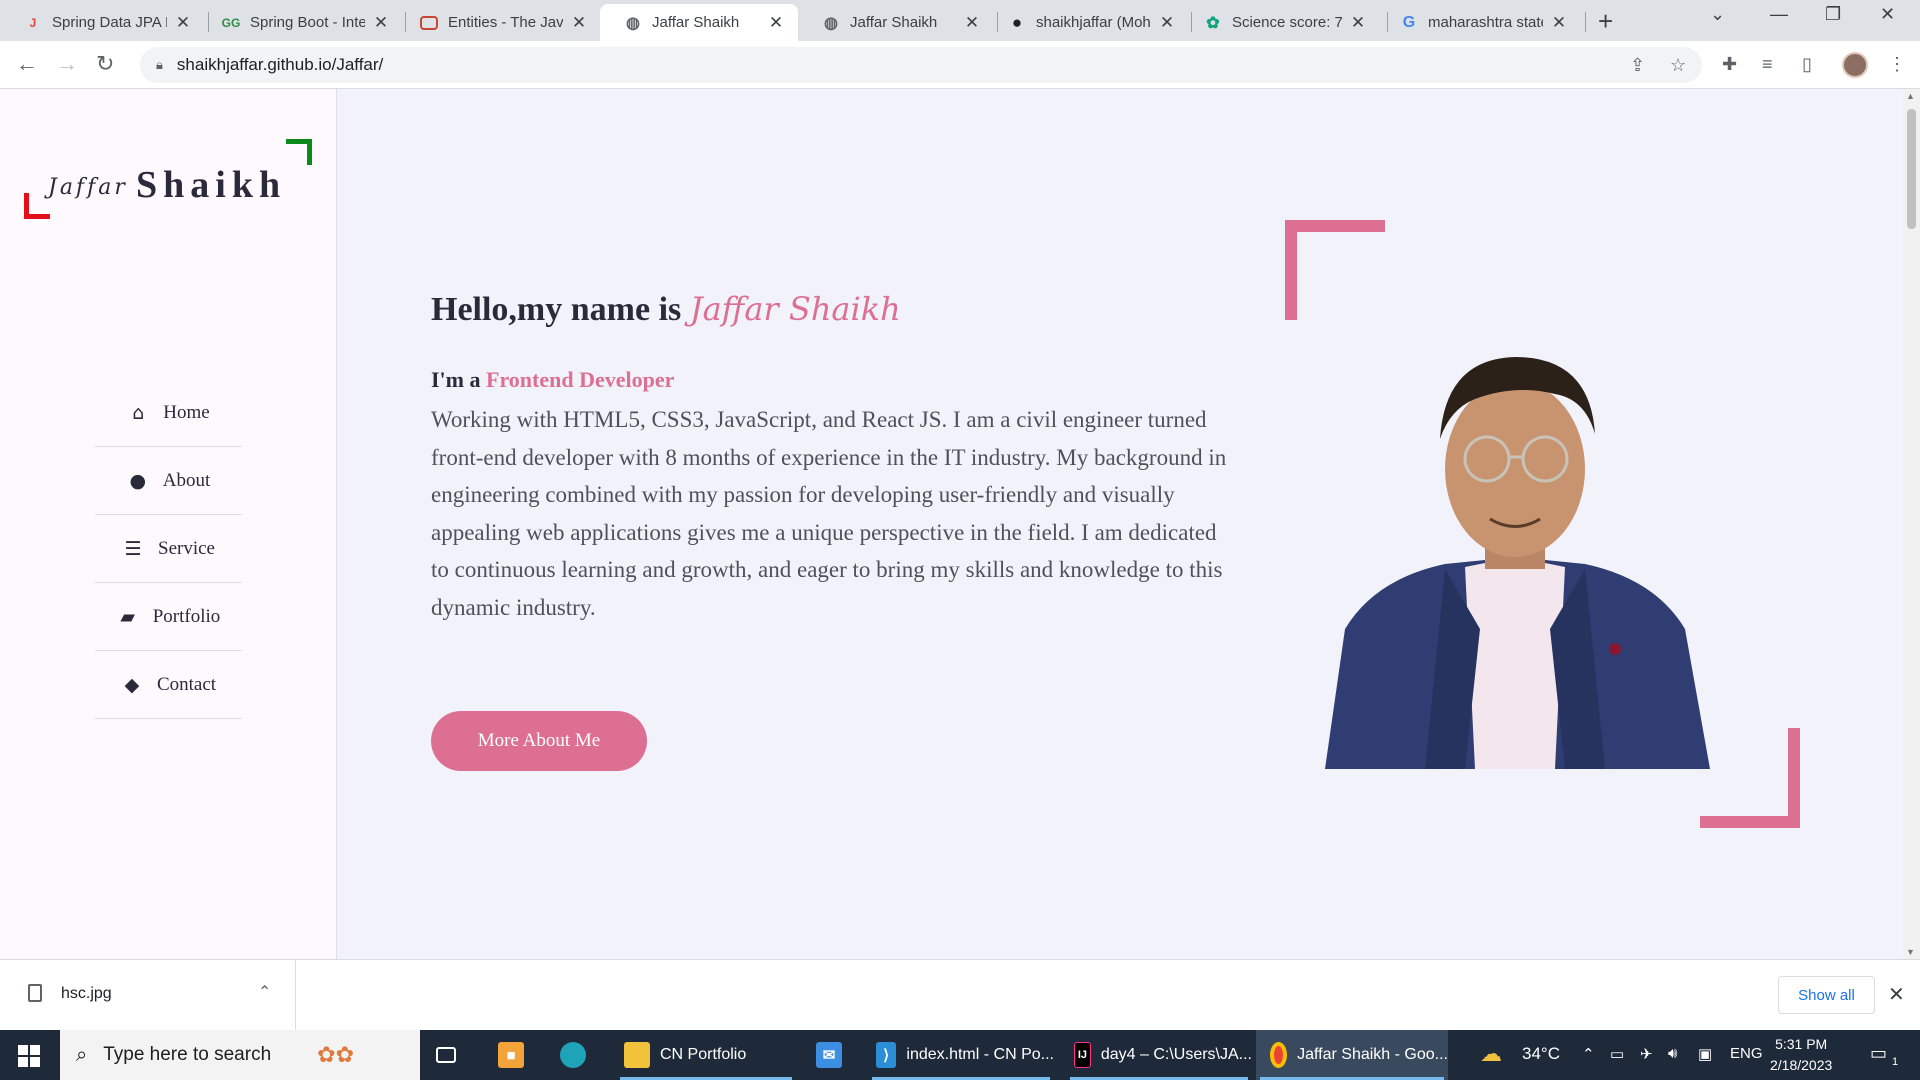 This screenshot has height=1080, width=1920. Describe the element at coordinates (128, 616) in the screenshot. I see `briefcase-icon: ▰` at that location.